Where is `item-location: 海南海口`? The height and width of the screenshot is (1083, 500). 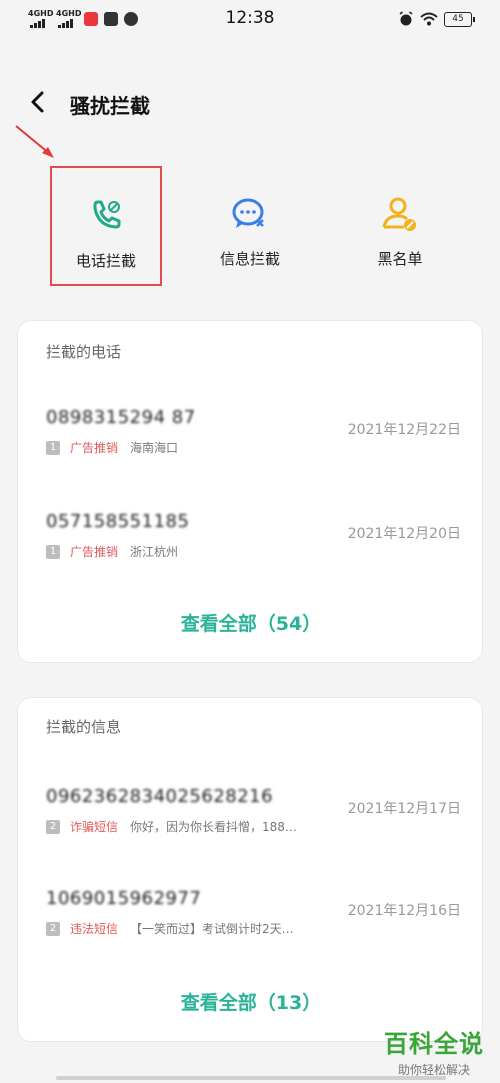 item-location: 海南海口 is located at coordinates (154, 448).